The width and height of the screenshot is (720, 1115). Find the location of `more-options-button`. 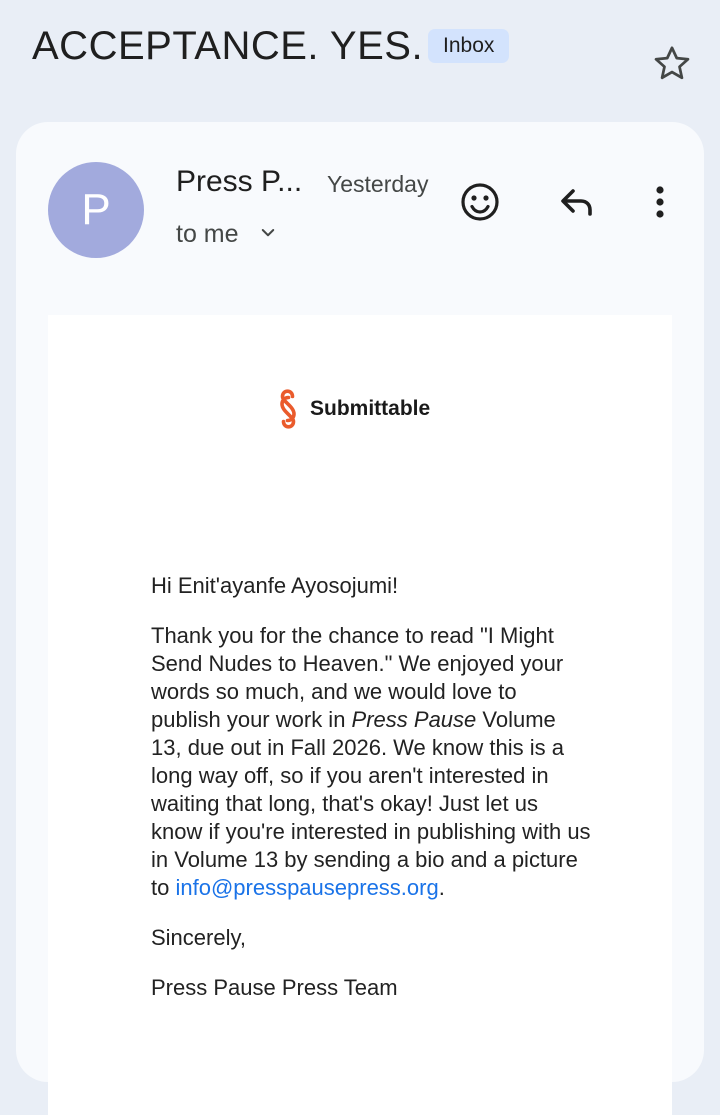

more-options-button is located at coordinates (660, 202).